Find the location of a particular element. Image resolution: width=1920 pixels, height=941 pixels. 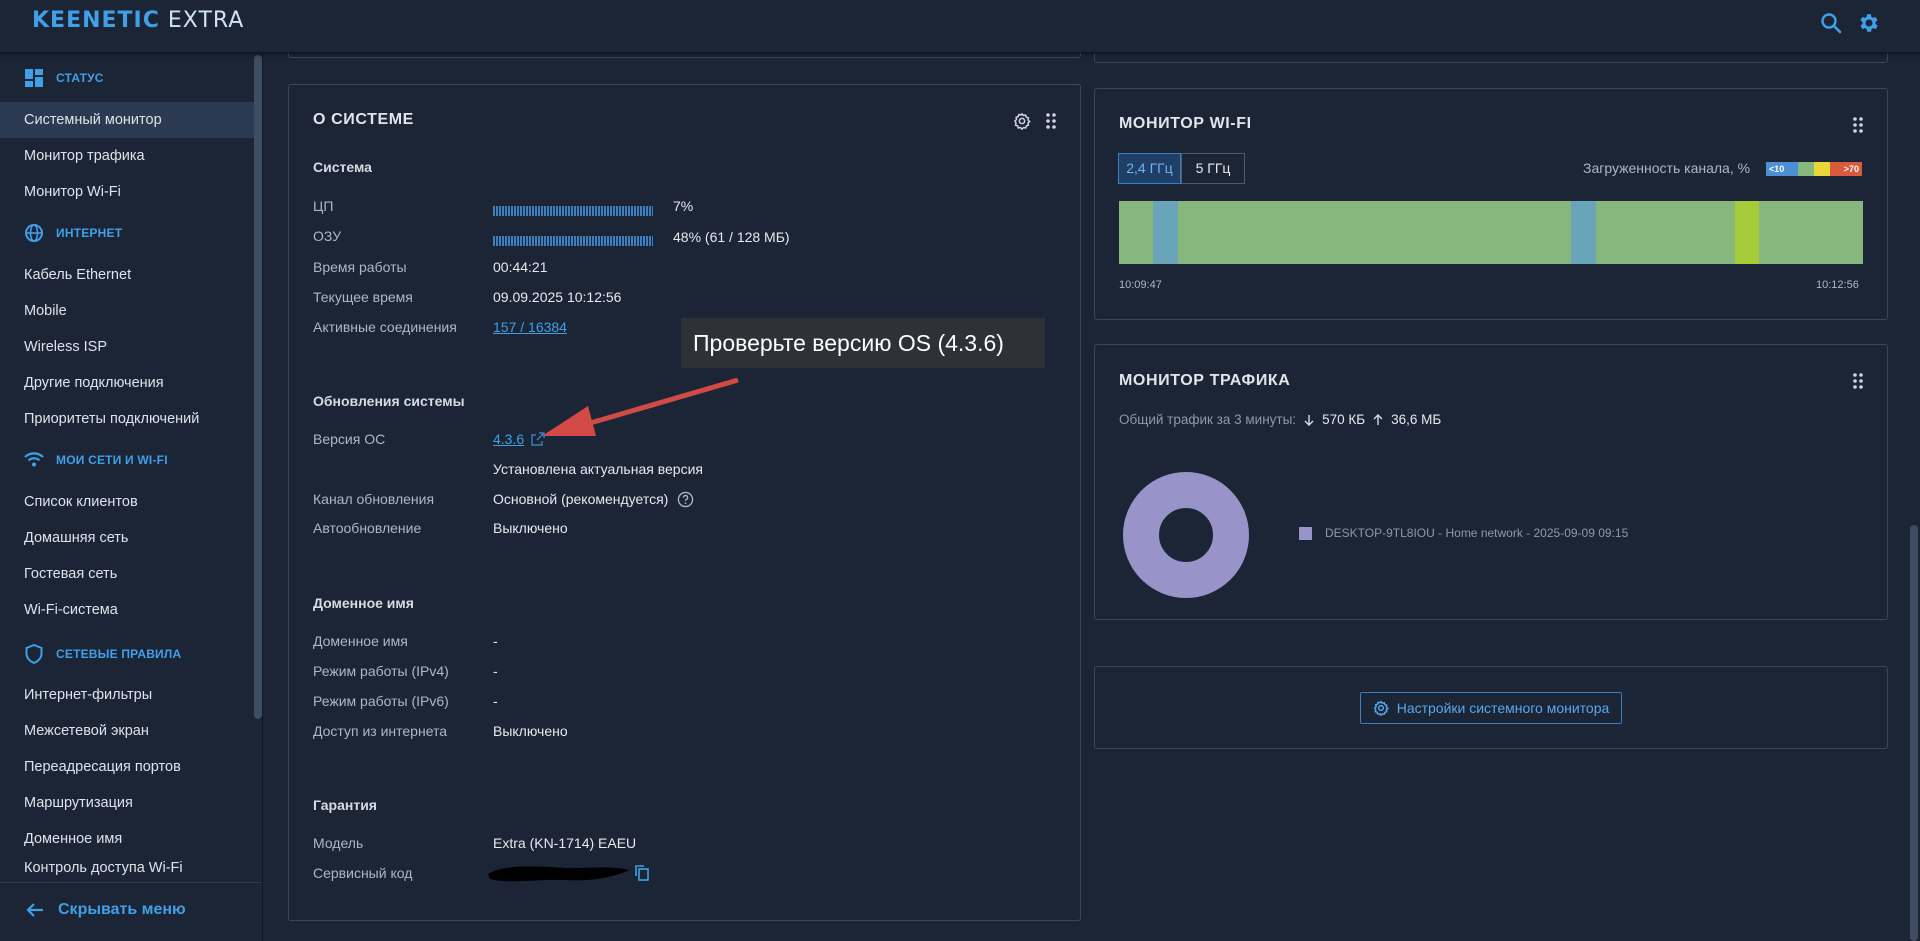

wifi-time-end: 10:12:56 is located at coordinates (1837, 285).